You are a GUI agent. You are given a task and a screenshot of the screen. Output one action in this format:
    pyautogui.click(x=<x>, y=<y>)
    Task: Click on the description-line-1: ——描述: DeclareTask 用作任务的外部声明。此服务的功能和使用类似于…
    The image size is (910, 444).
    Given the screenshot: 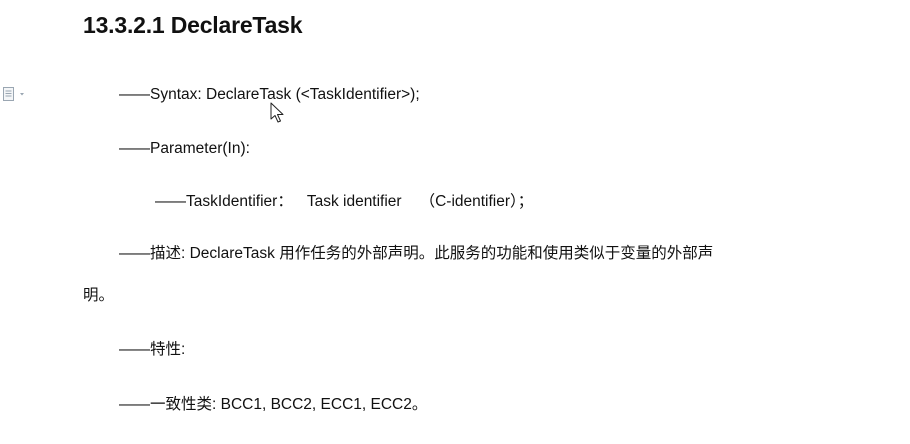 What is the action you would take?
    pyautogui.click(x=416, y=253)
    